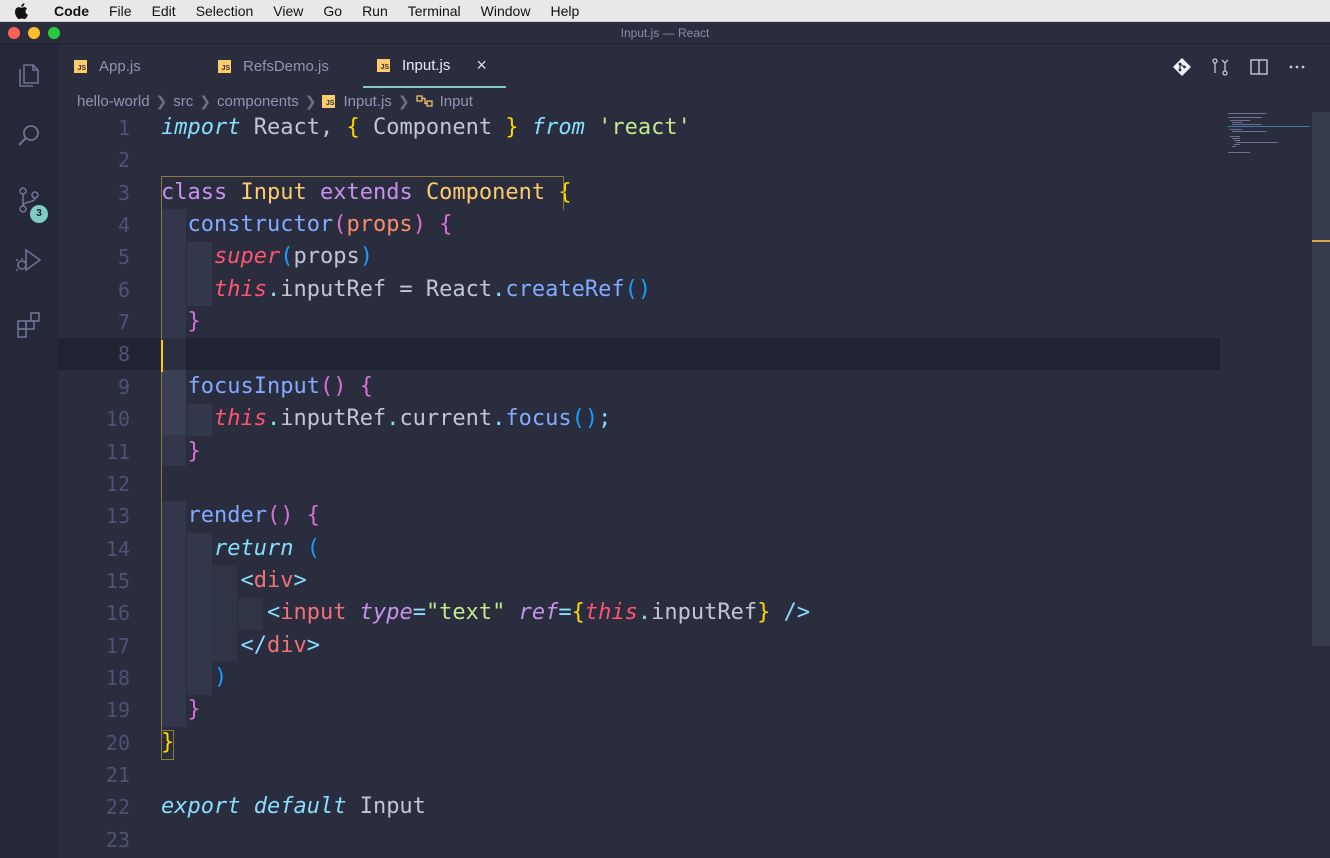  Describe the element at coordinates (253, 645) in the screenshot. I see `code-token: </` at that location.